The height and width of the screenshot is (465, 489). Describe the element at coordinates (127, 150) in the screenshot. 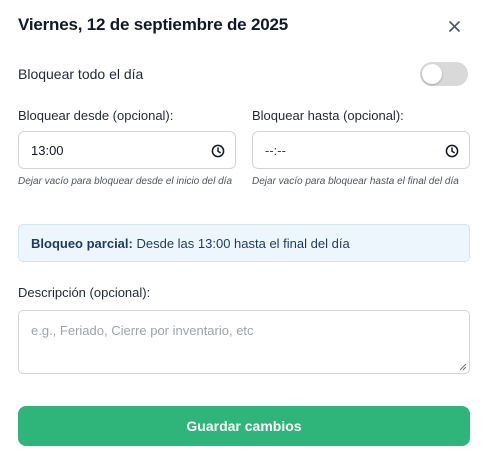

I see `from-time-input: 13:00` at that location.